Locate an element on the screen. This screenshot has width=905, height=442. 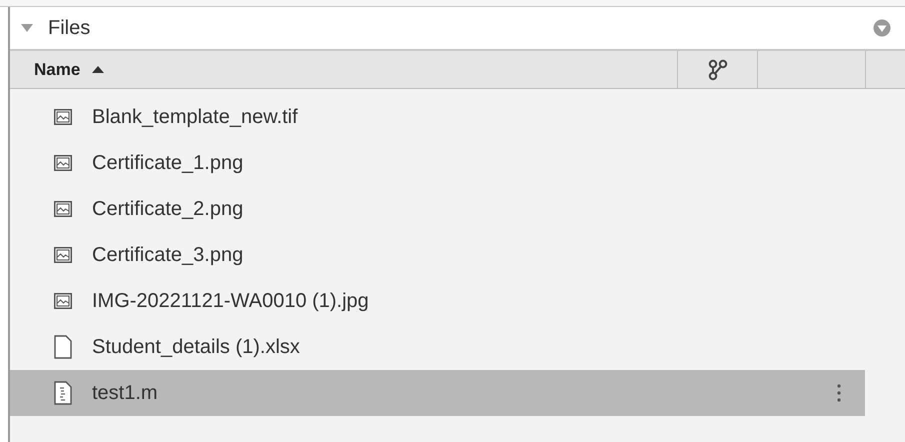
file-name: IMG-20221121-WA0010 (1).jpg is located at coordinates (231, 301).